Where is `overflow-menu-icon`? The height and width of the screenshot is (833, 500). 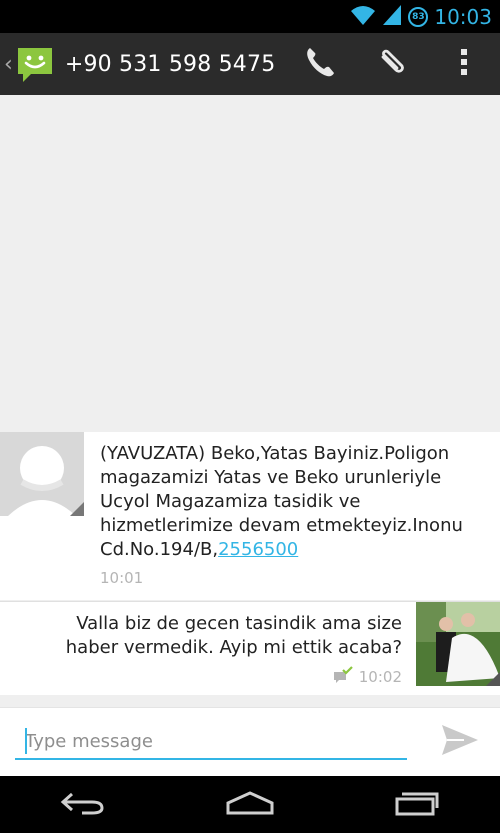 overflow-menu-icon is located at coordinates (464, 64).